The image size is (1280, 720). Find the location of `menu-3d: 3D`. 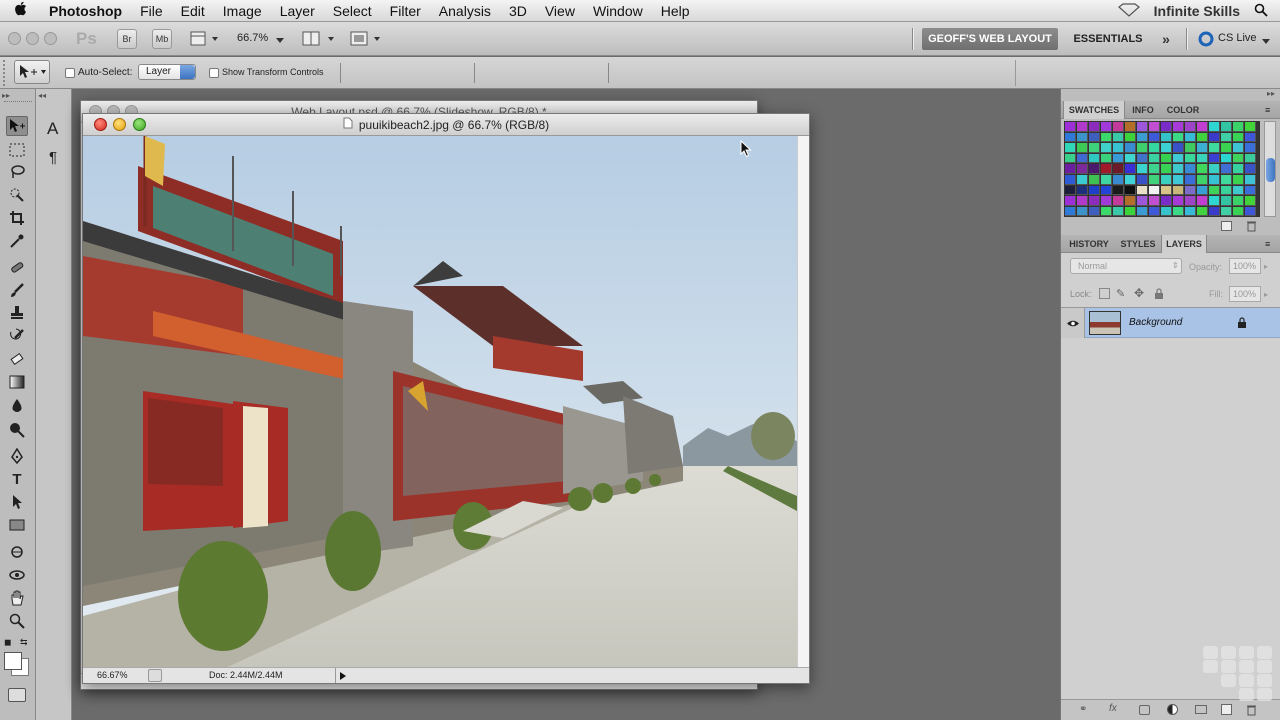

menu-3d: 3D is located at coordinates (518, 11).